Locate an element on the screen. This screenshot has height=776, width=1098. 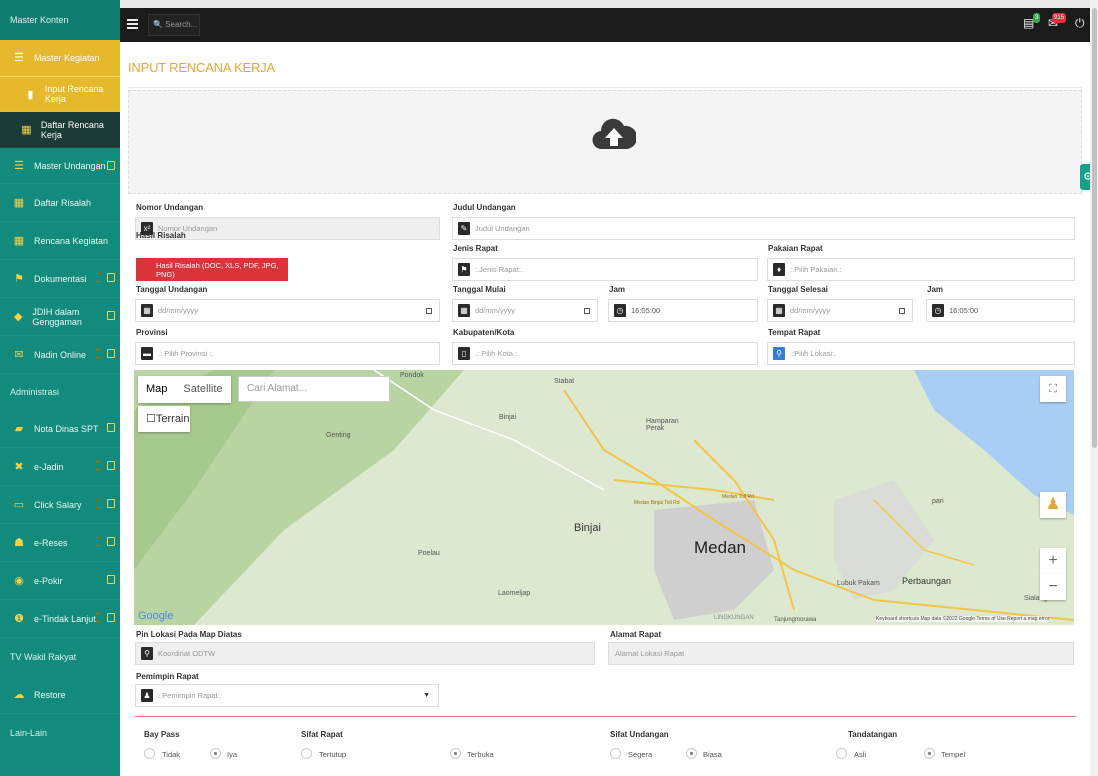
kab-select: ▯ .: Pilih Kota :. is located at coordinates (605, 353).